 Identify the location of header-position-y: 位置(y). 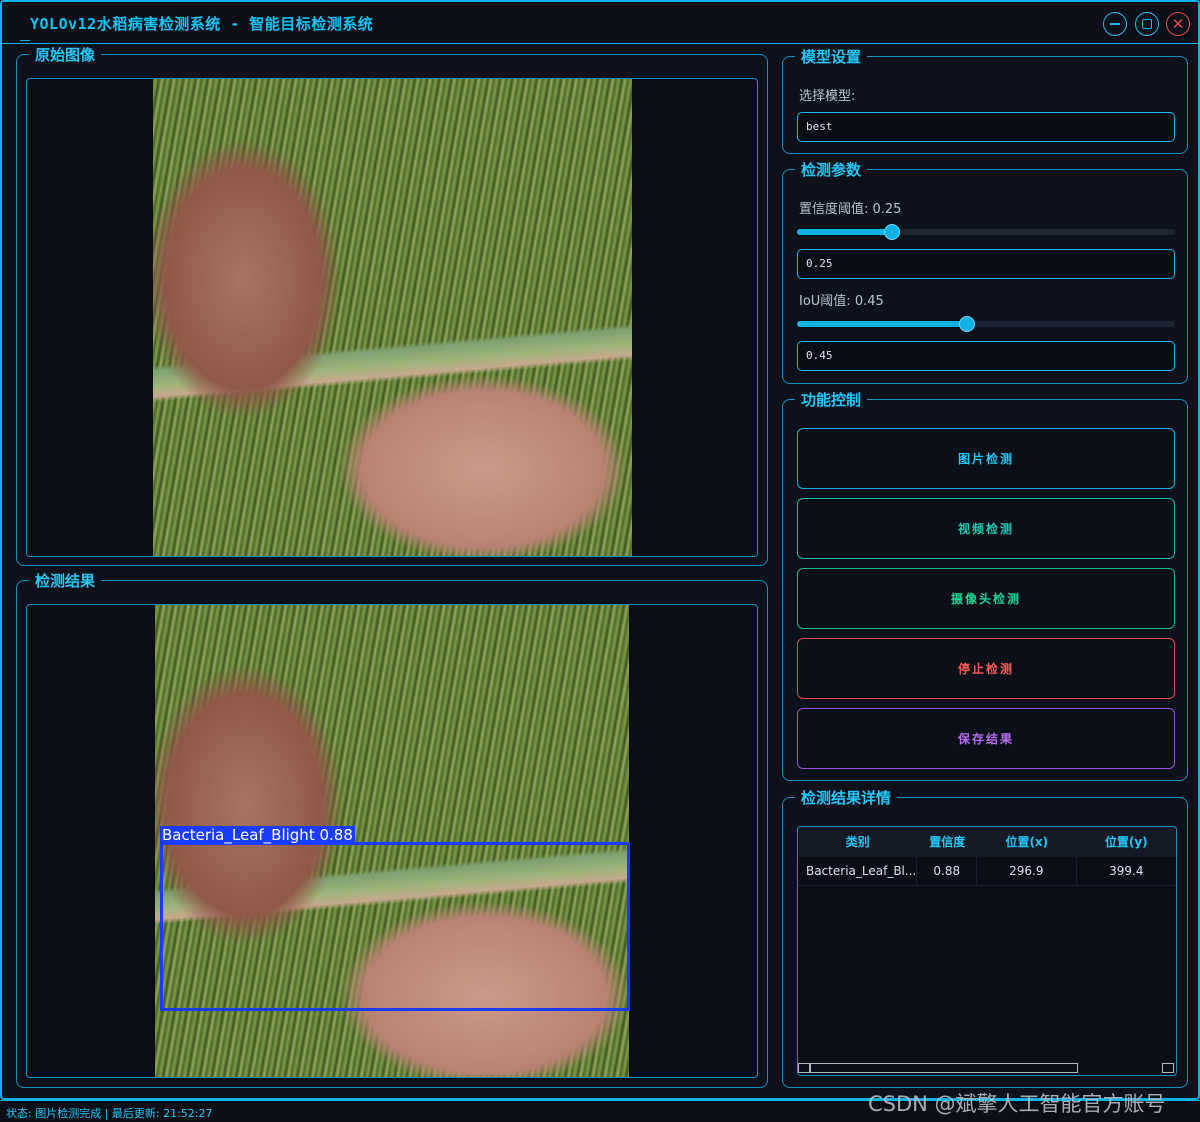
(1126, 842).